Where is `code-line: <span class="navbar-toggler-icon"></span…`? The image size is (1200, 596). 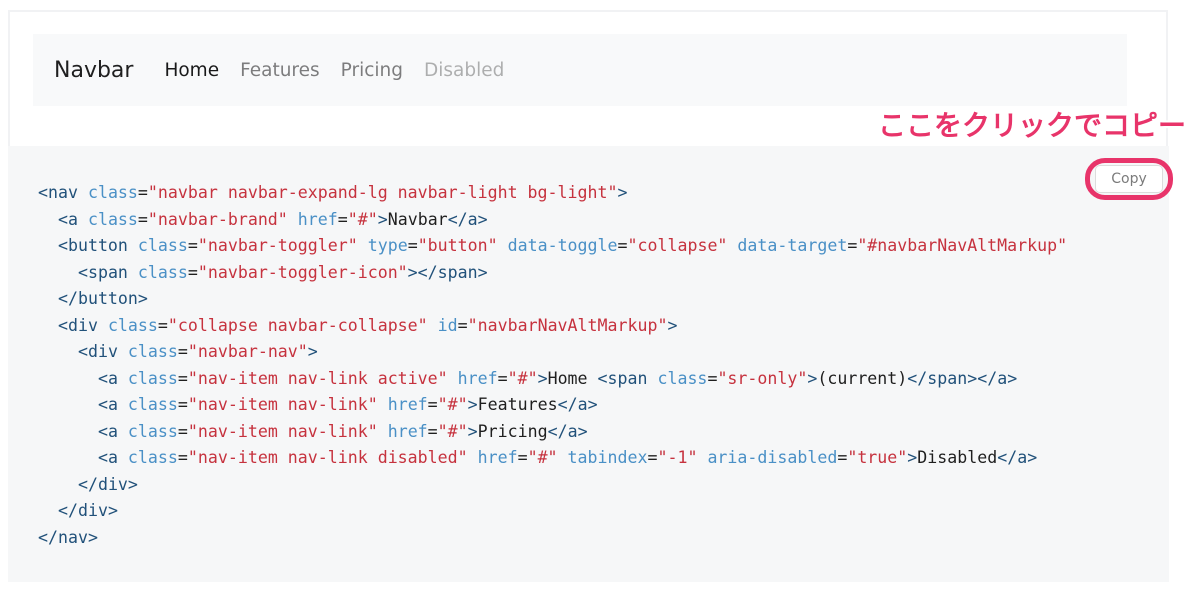
code-line: <span class="navbar-toggler-icon"></span… is located at coordinates (282, 272).